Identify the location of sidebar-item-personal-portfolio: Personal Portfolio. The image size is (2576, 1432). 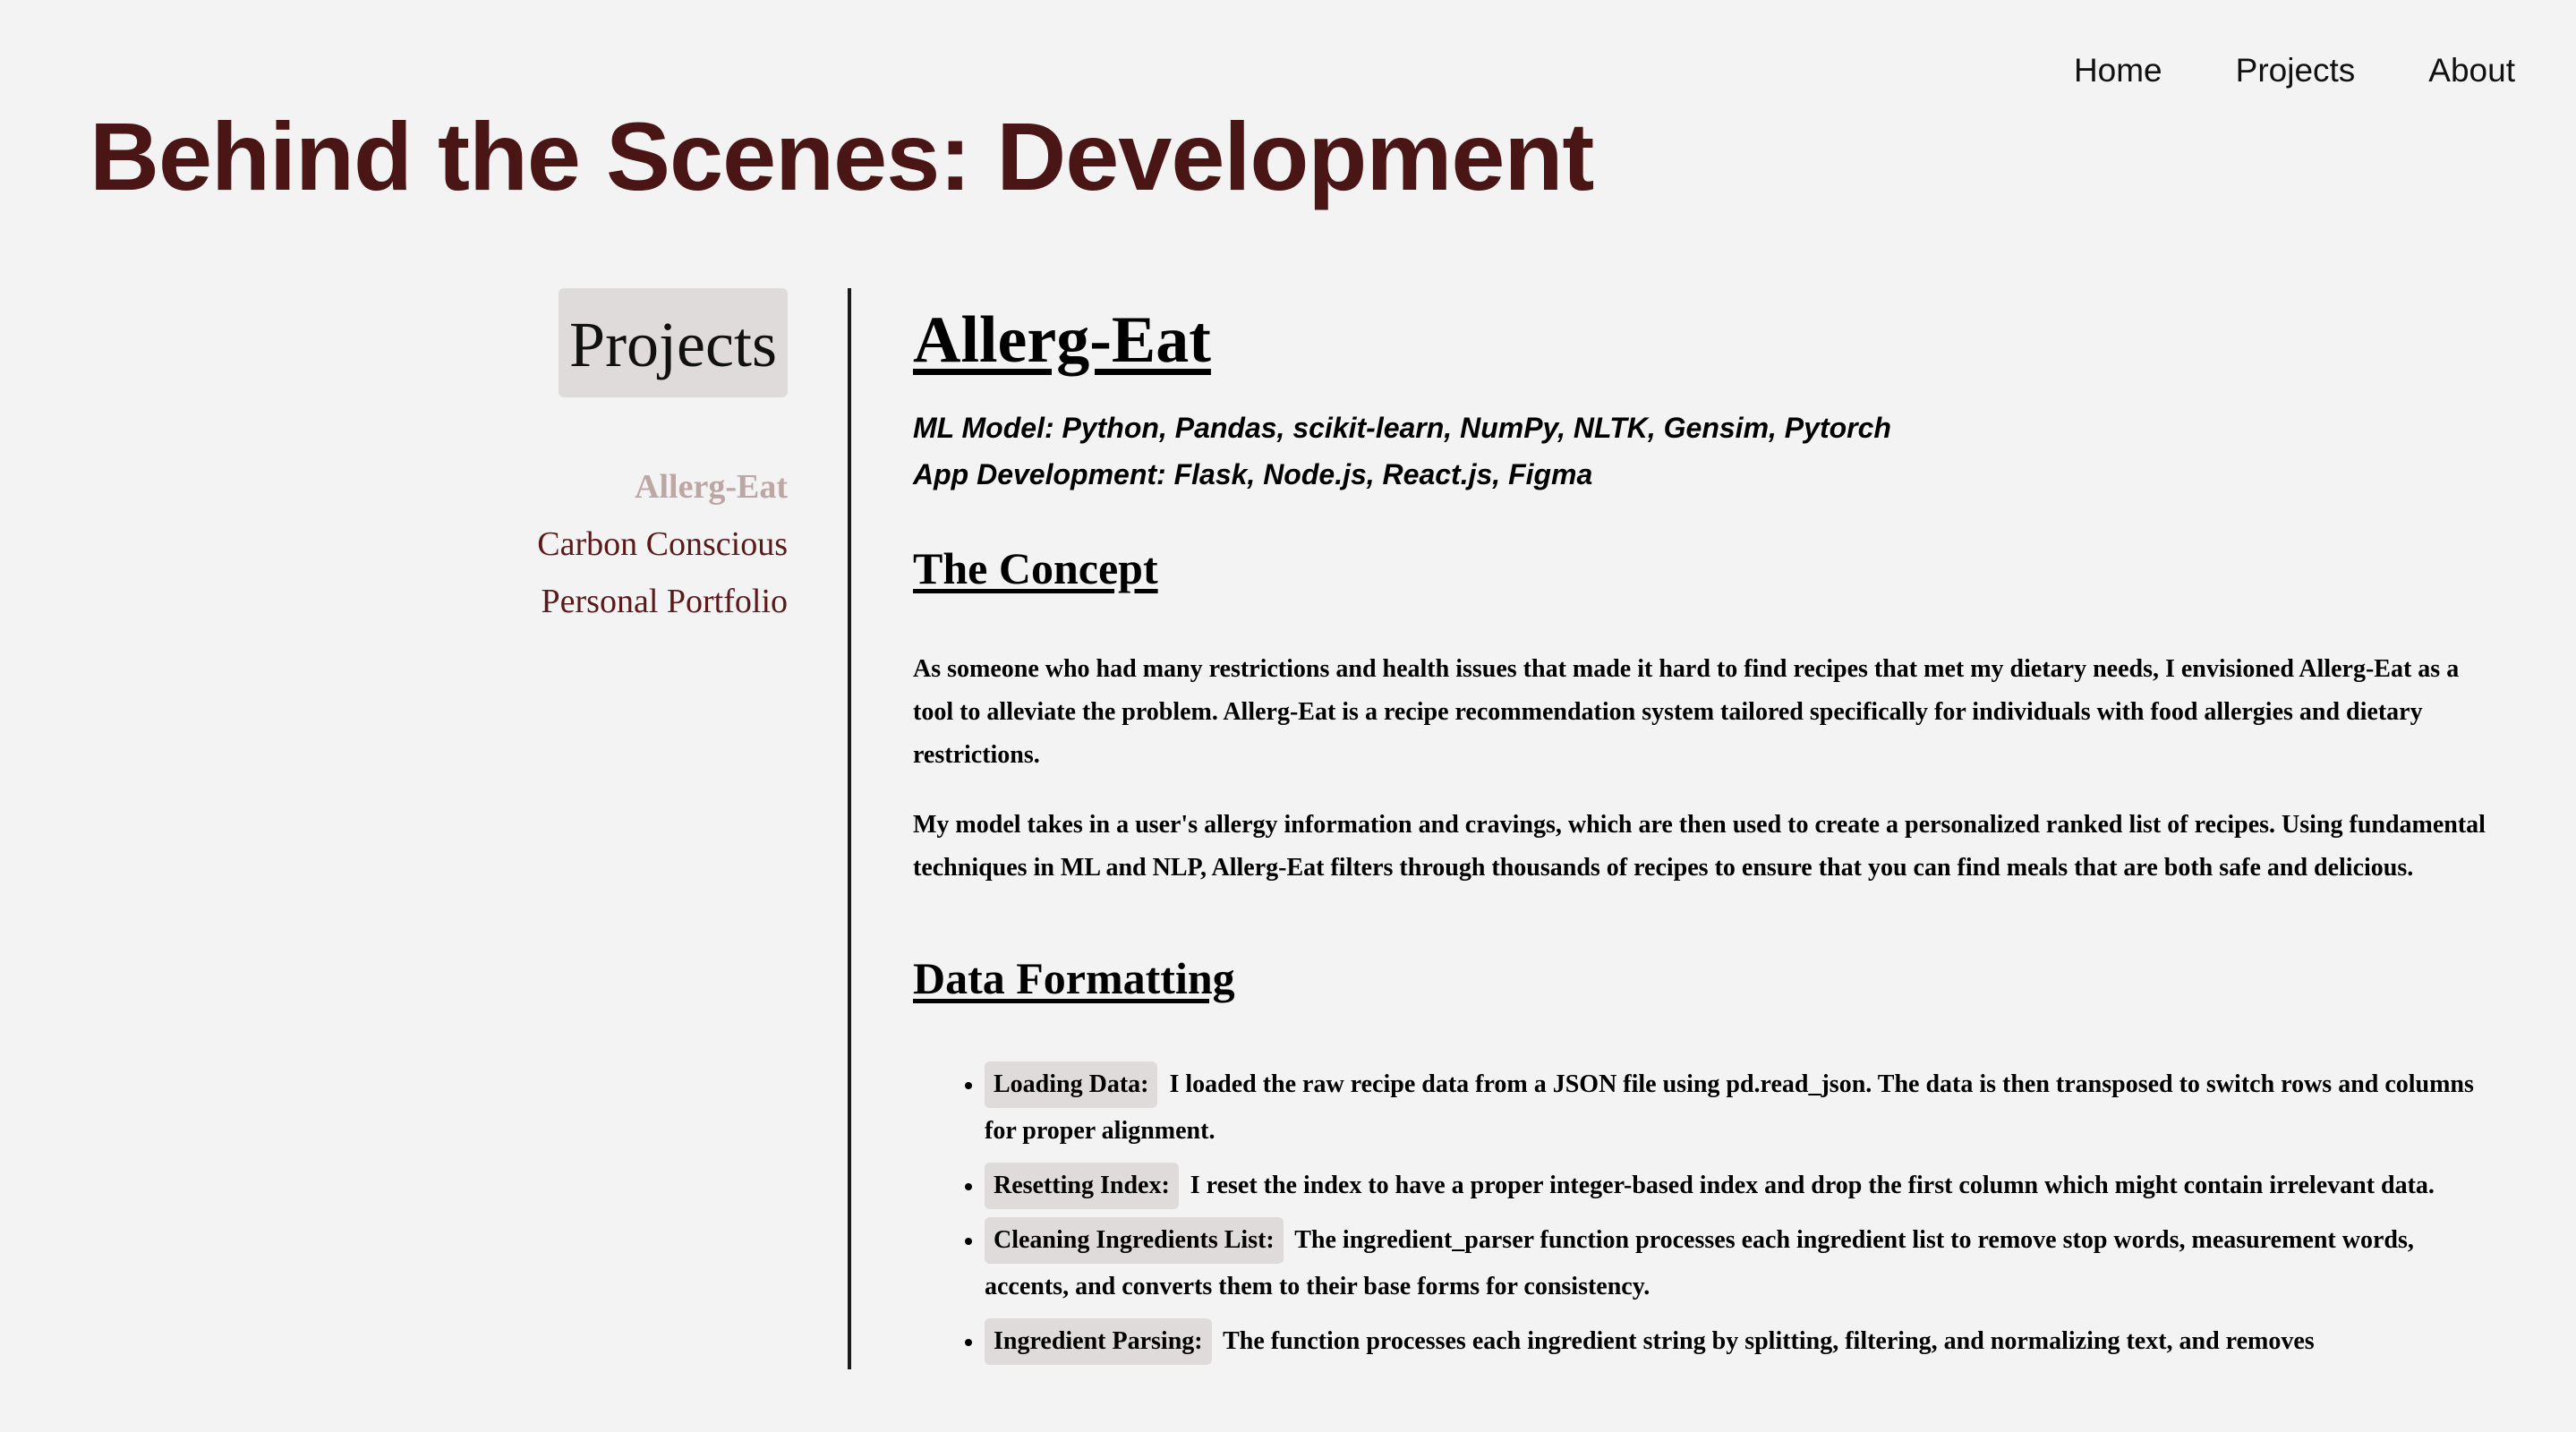
(537, 601).